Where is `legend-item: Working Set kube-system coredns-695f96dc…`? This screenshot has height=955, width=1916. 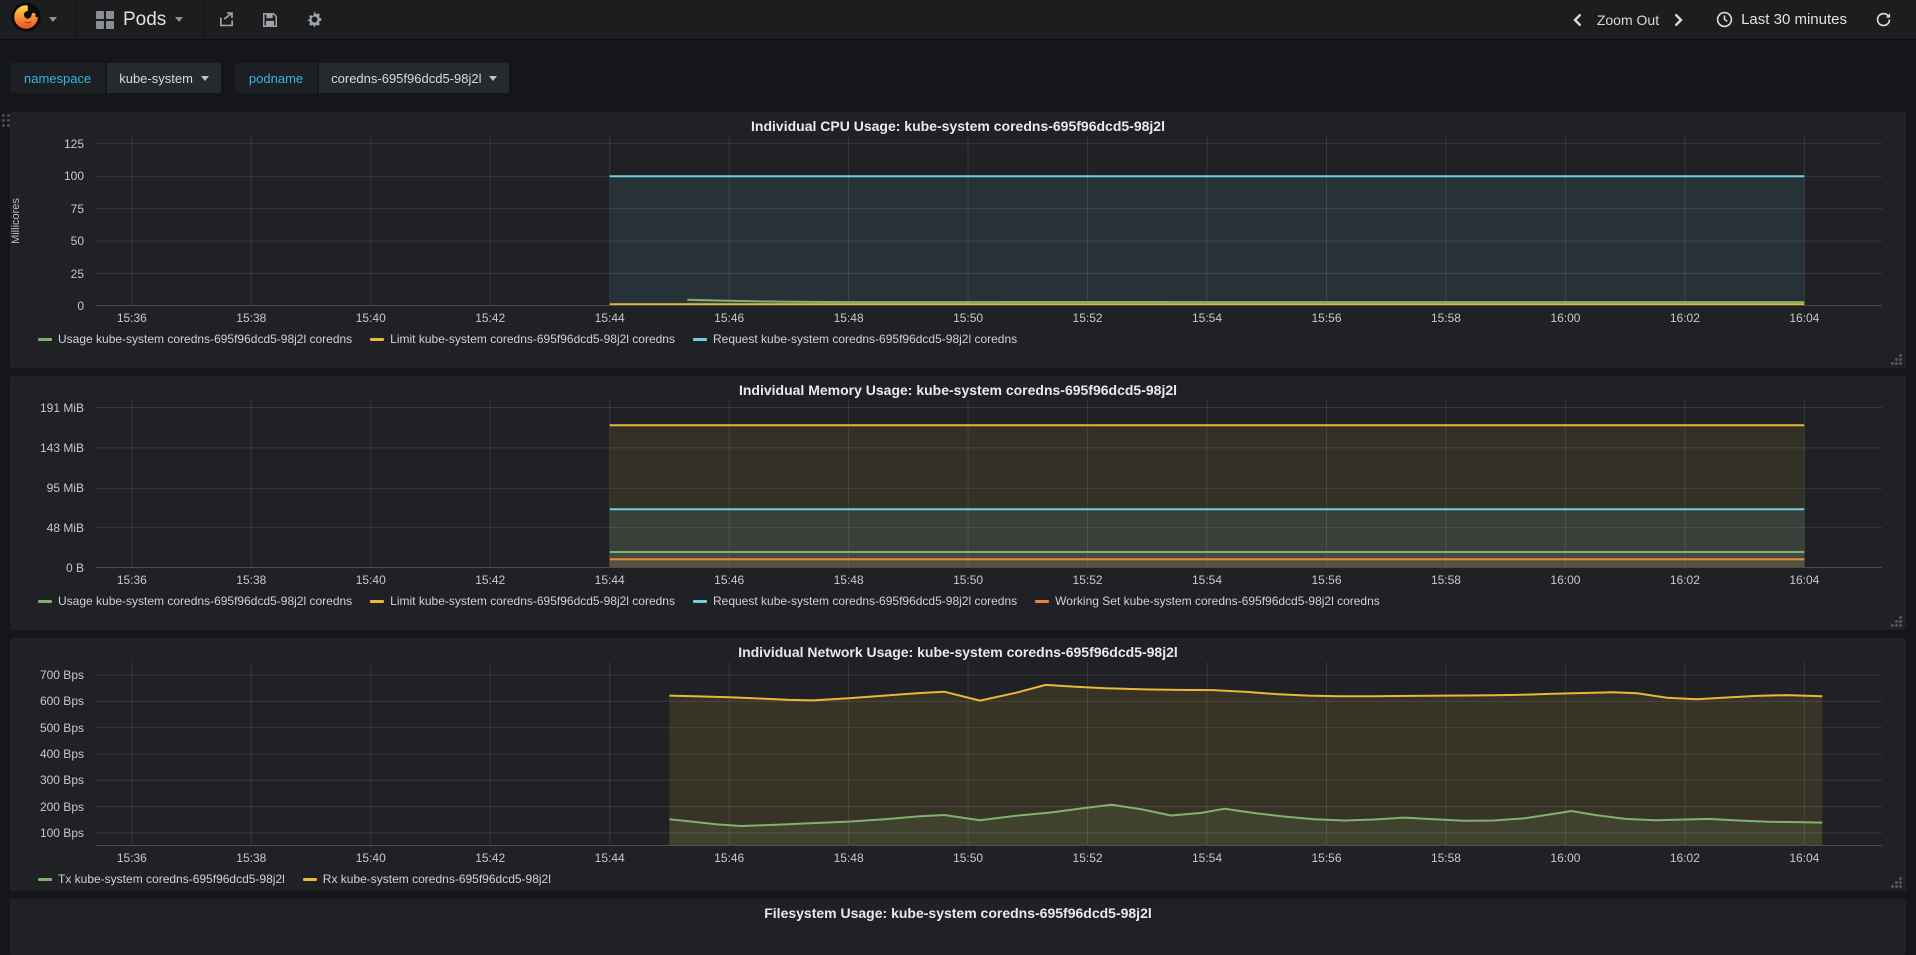
legend-item: Working Set kube-system coredns-695f96dc… is located at coordinates (1207, 601).